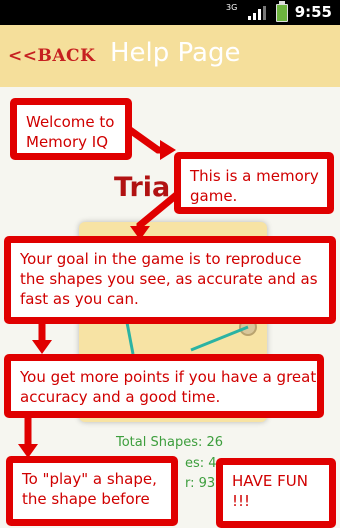 Image resolution: width=340 pixels, height=528 pixels. What do you see at coordinates (282, 11) in the screenshot?
I see `battery-icon` at bounding box center [282, 11].